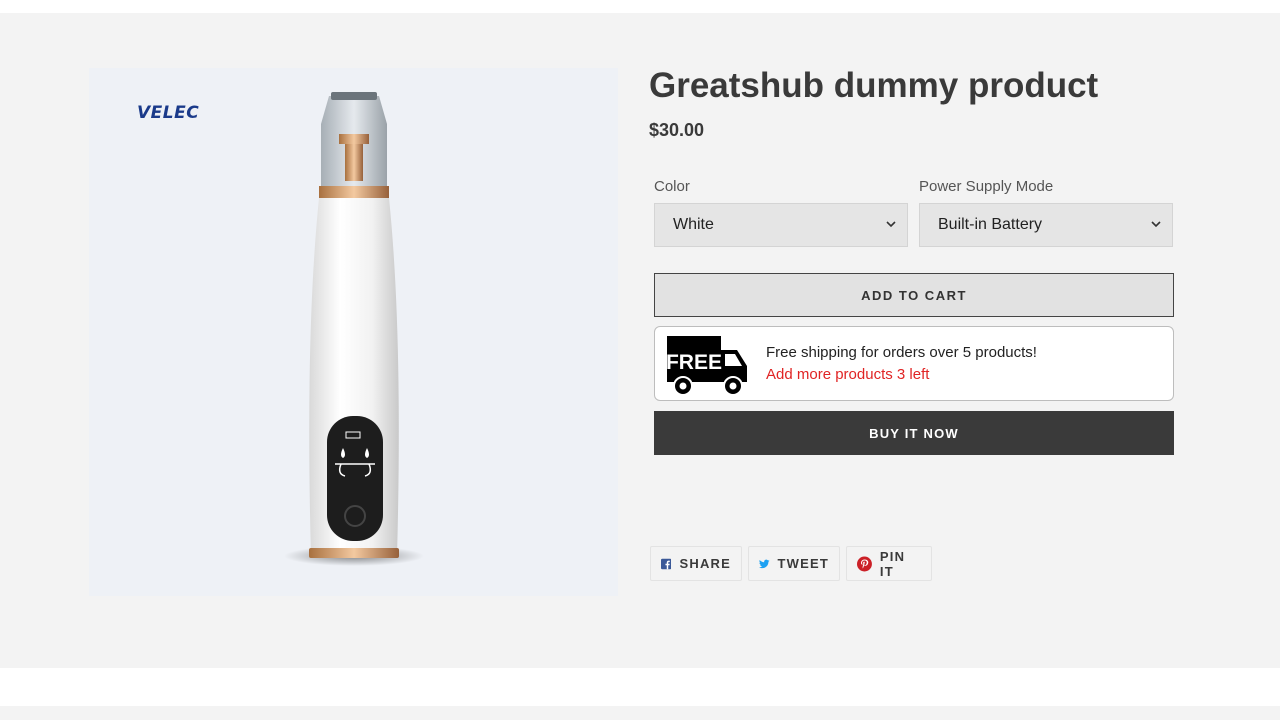  Describe the element at coordinates (914, 433) in the screenshot. I see `buy-it-now-button: BUY IT NOW` at that location.